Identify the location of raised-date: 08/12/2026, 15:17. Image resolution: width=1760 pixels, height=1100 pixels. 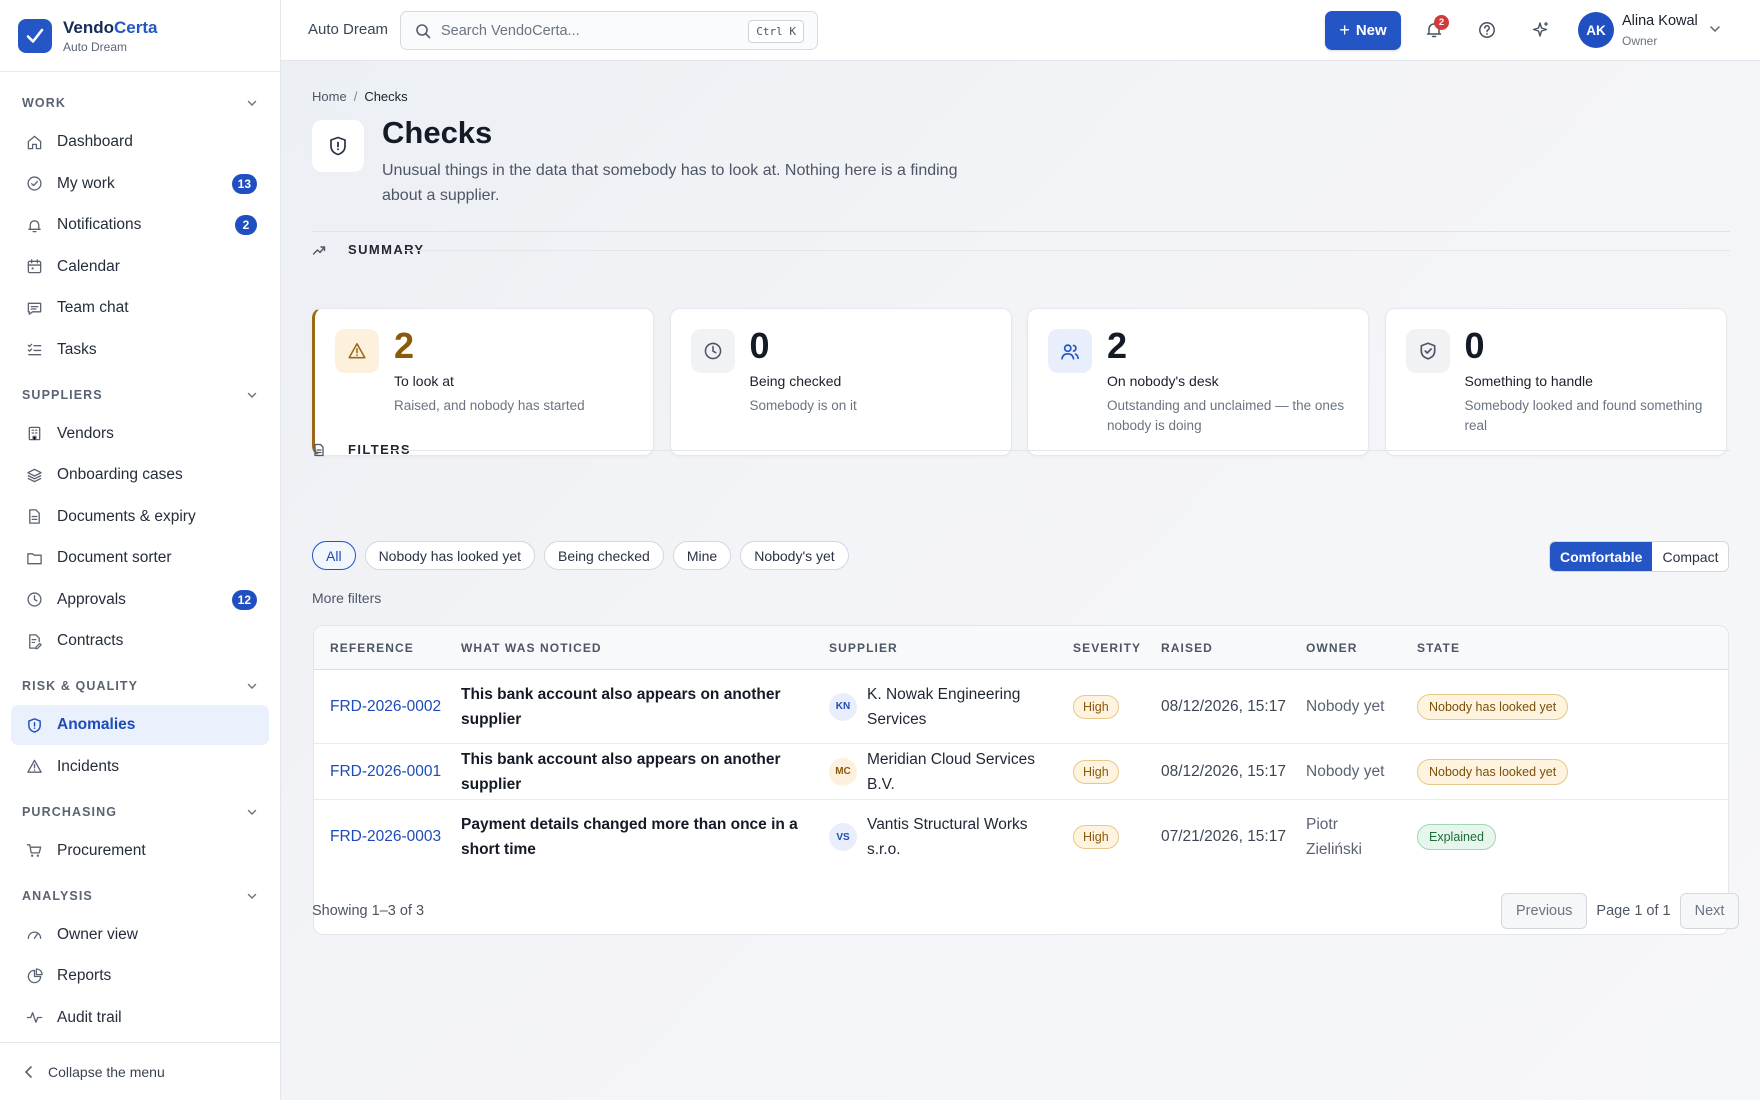
(1223, 771).